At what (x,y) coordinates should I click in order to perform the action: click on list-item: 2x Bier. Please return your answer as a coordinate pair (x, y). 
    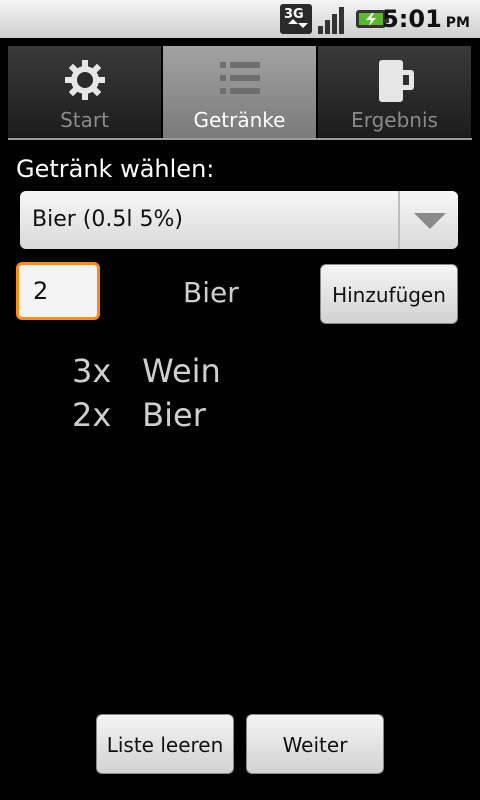
    Looking at the image, I should click on (146, 418).